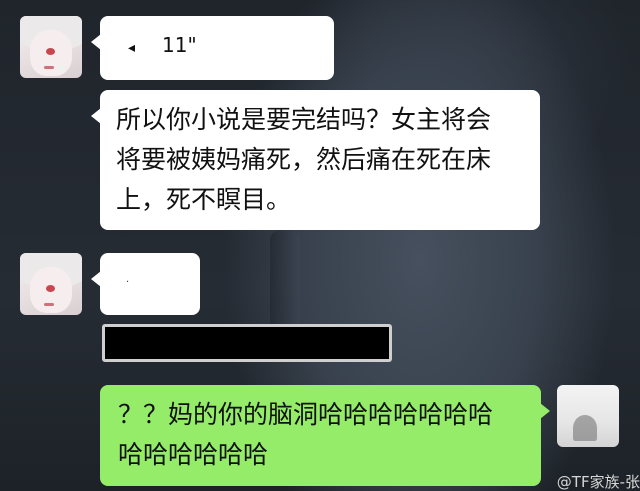 Image resolution: width=640 pixels, height=491 pixels. I want to click on my-avatar, so click(588, 416).